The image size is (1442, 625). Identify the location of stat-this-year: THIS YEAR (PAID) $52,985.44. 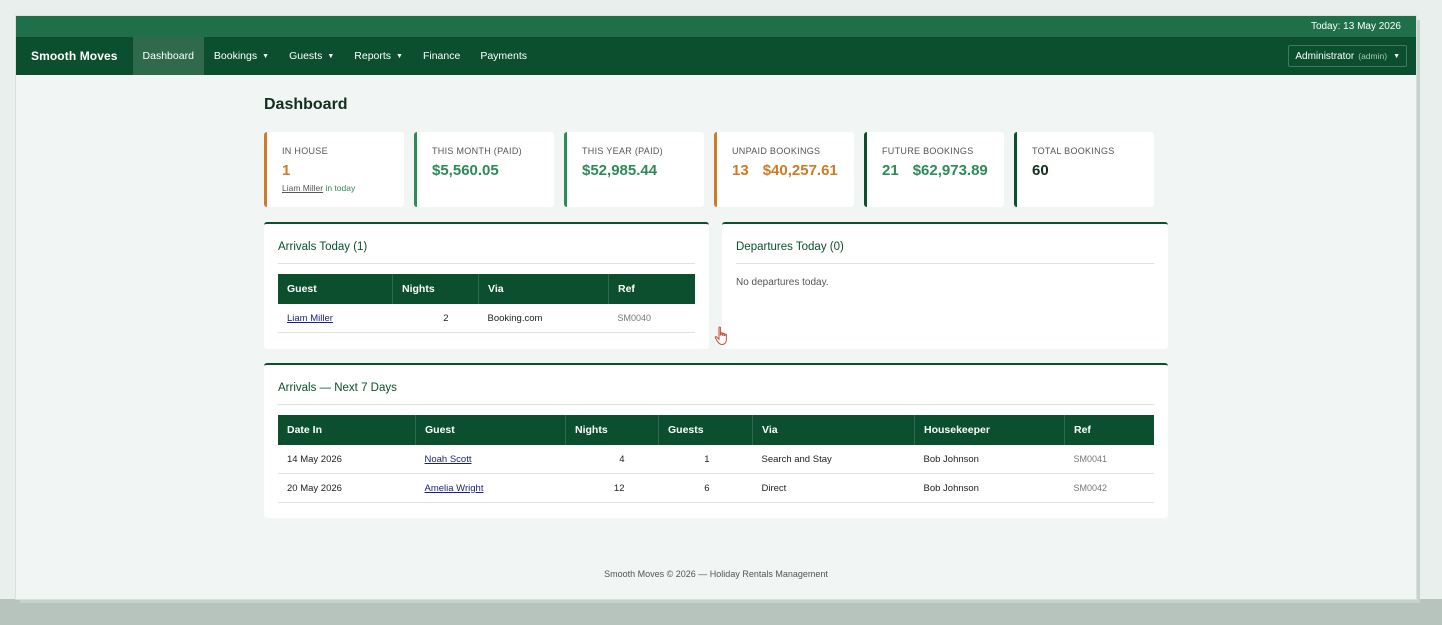
(634, 169).